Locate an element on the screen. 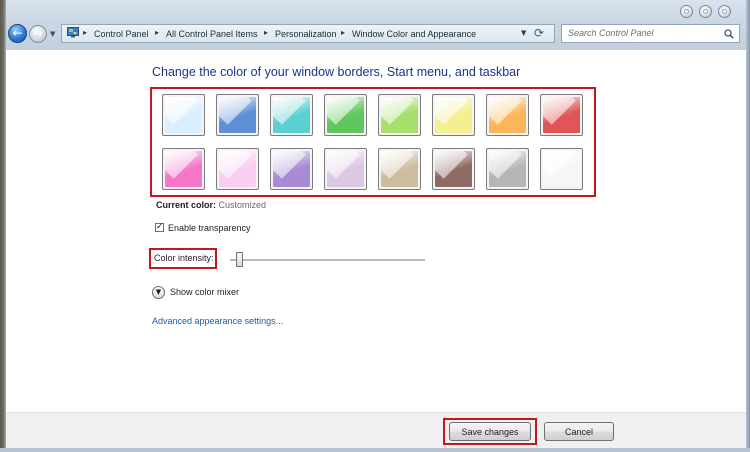 This screenshot has width=750, height=452. color-intensity-slider-thumb is located at coordinates (239, 259).